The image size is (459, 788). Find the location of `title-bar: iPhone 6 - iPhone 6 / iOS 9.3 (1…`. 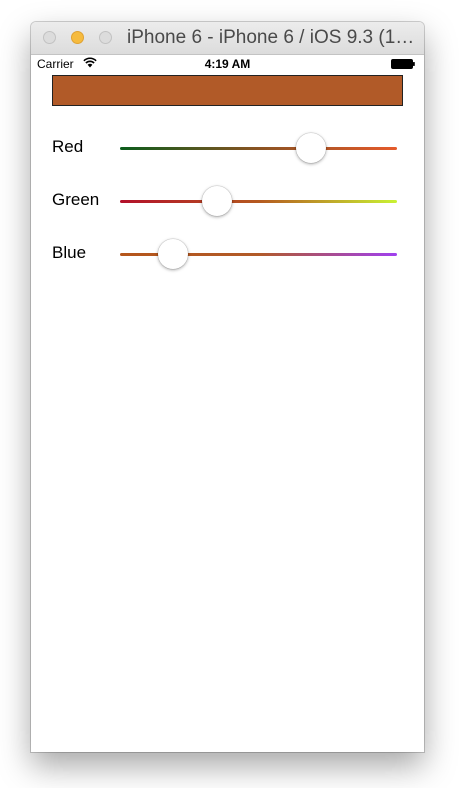

title-bar: iPhone 6 - iPhone 6 / iOS 9.3 (1… is located at coordinates (227, 38).